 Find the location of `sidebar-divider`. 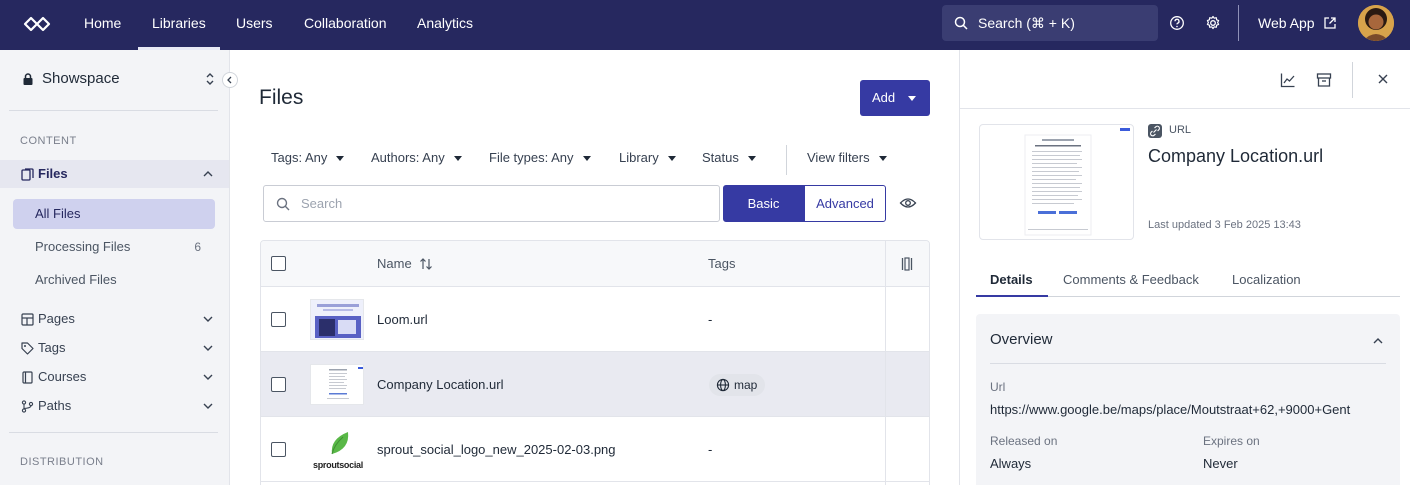

sidebar-divider is located at coordinates (113, 432).